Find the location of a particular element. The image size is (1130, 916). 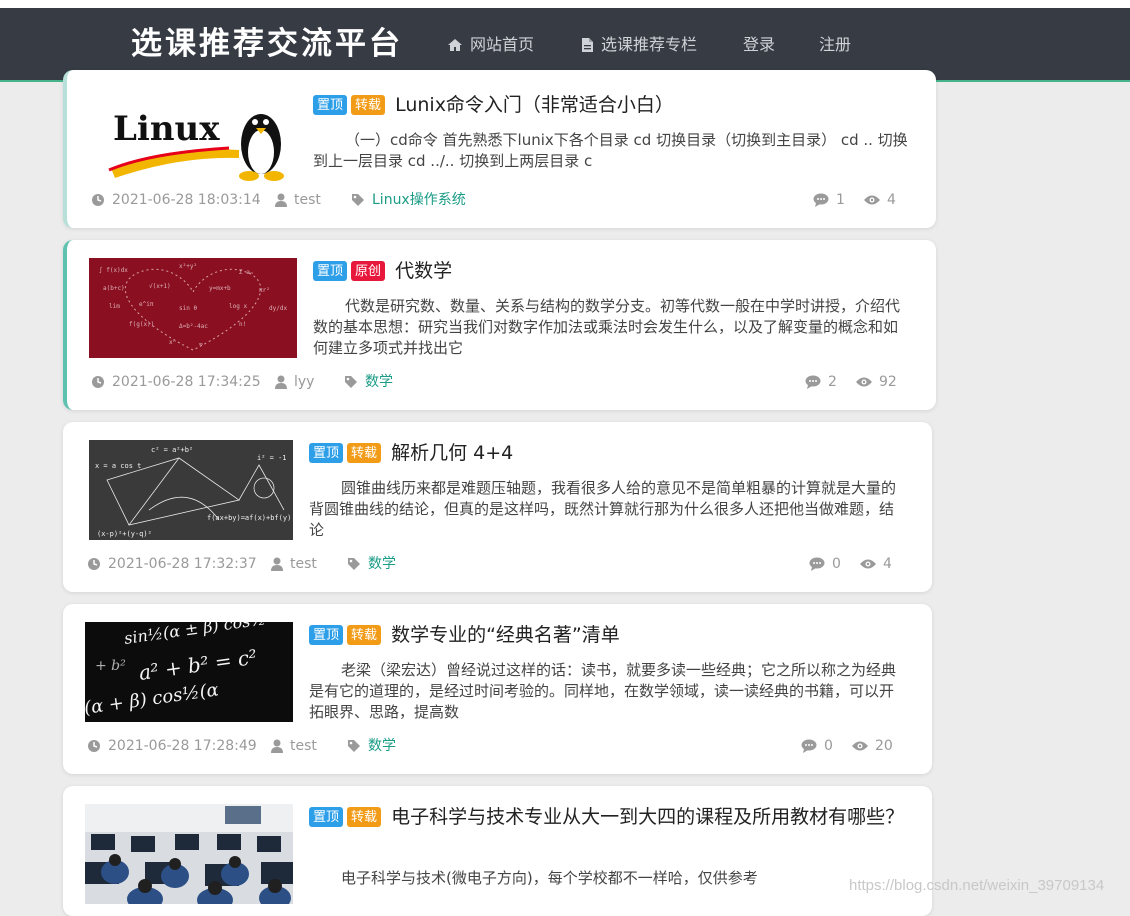

post-views: 92 is located at coordinates (876, 382).